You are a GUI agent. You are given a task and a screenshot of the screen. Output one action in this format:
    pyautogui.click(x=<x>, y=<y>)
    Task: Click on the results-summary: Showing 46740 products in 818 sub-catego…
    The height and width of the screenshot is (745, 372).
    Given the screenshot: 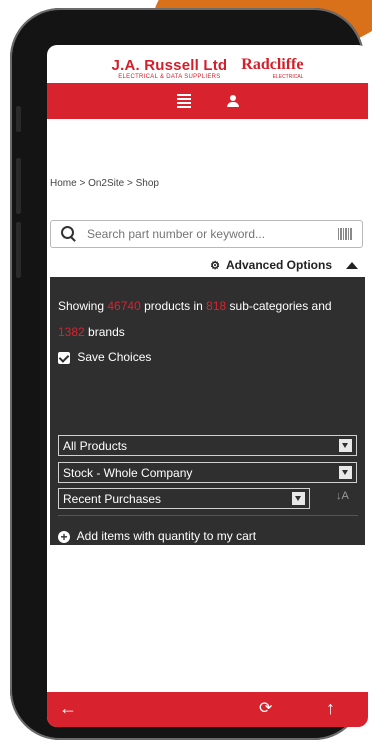 What is the action you would take?
    pyautogui.click(x=195, y=306)
    